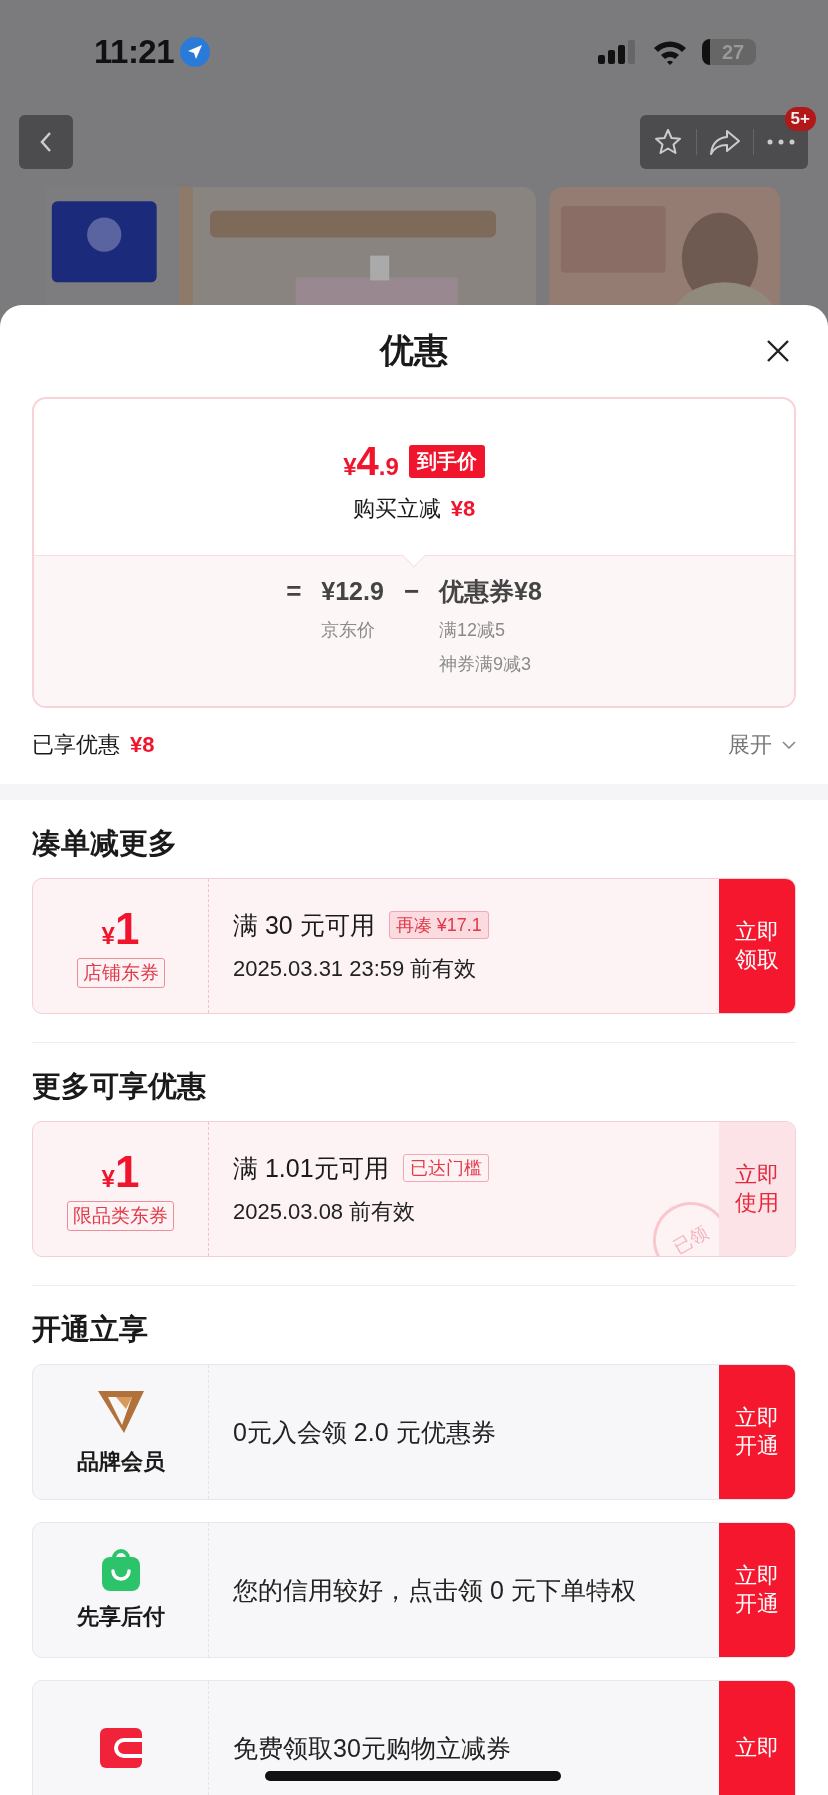  I want to click on offer-label: 品牌会员, so click(120, 1462).